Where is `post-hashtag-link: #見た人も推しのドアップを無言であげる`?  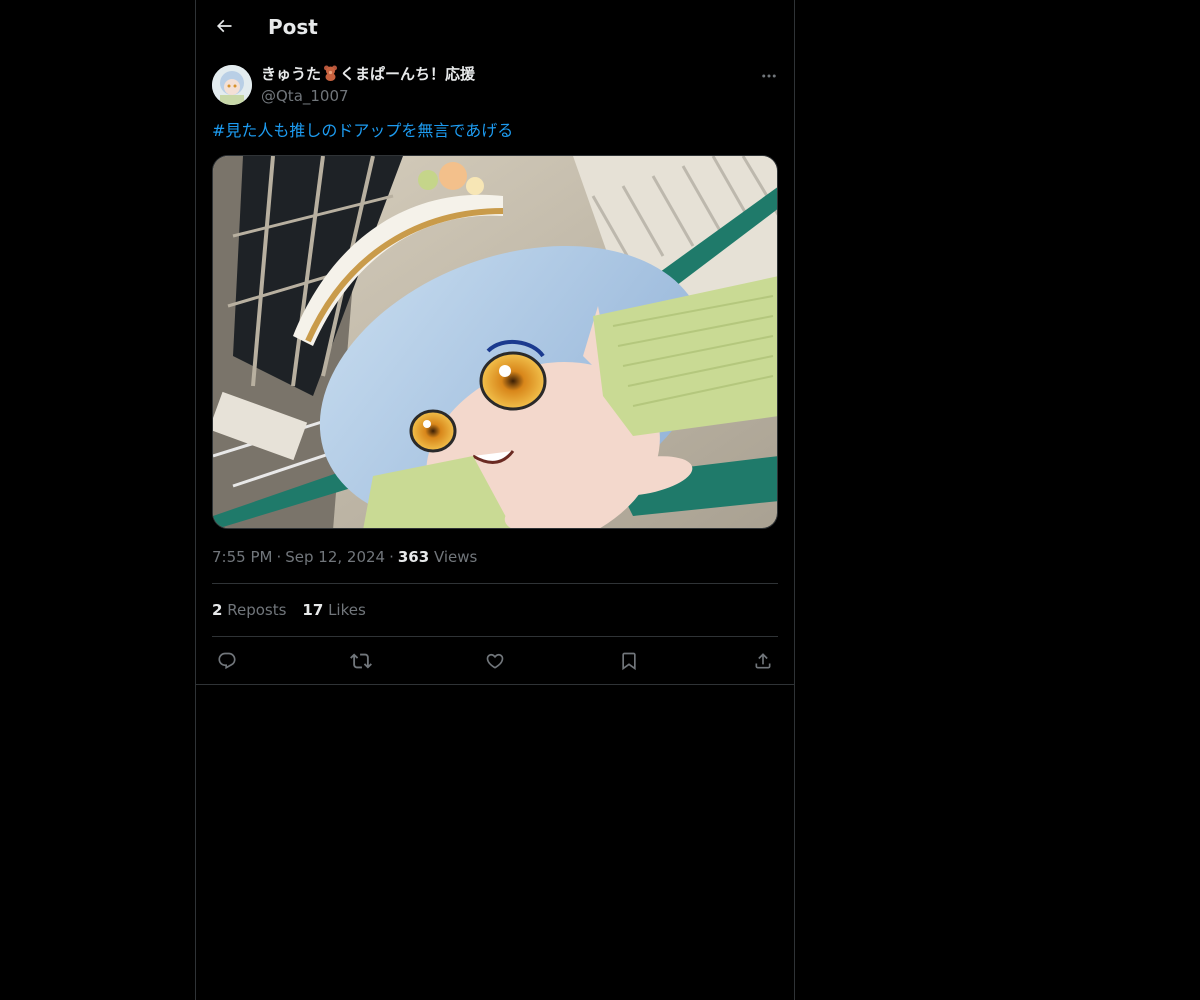
post-hashtag-link: #見た人も推しのドアップを無言であげる is located at coordinates (362, 131).